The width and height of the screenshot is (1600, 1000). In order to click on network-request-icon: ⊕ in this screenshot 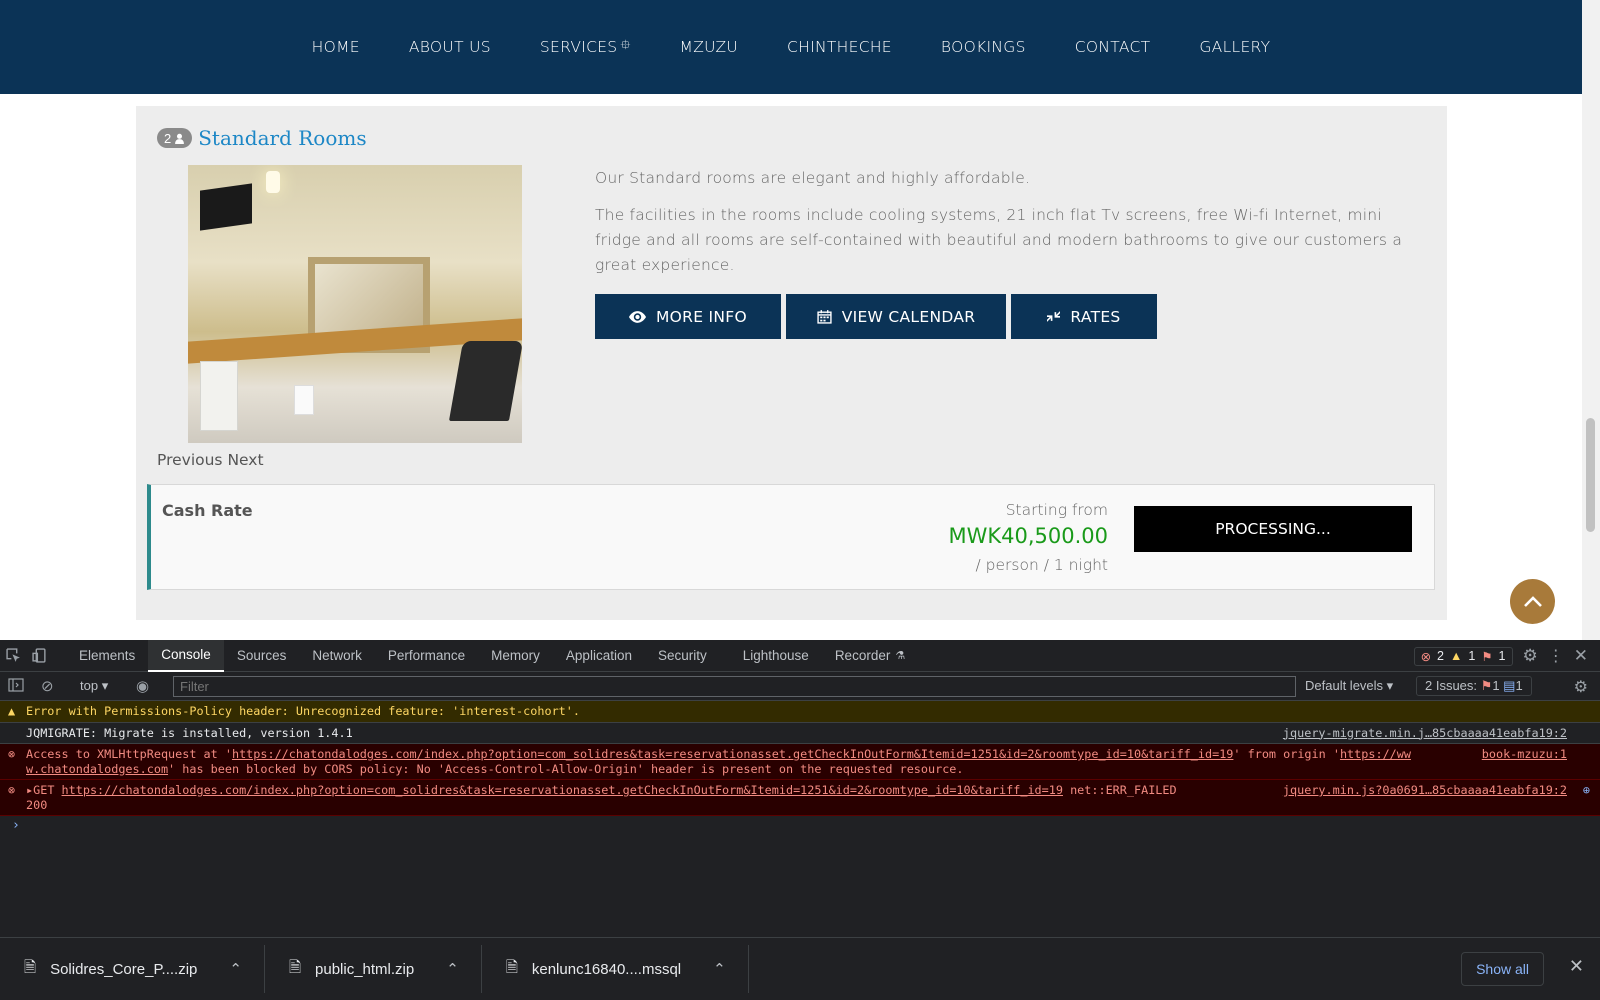, I will do `click(1586, 790)`.